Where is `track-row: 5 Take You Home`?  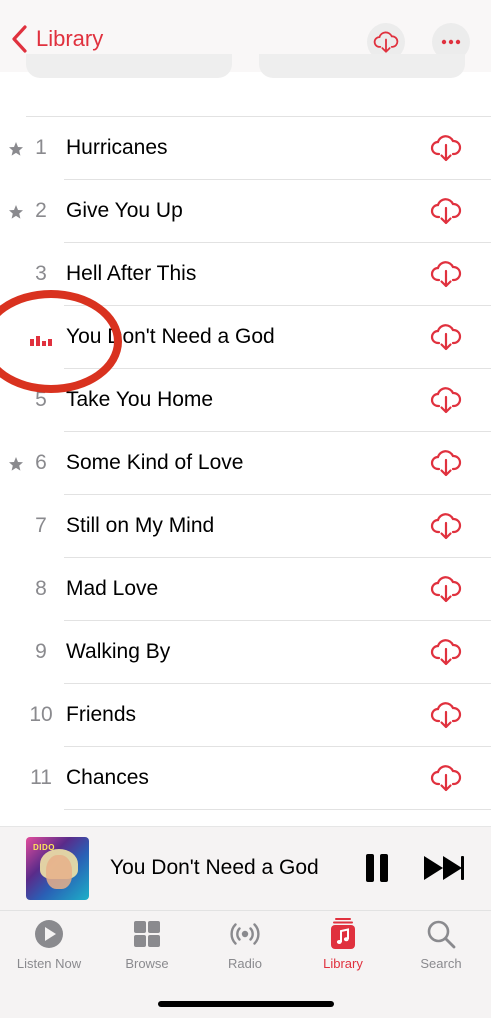 track-row: 5 Take You Home is located at coordinates (245, 400).